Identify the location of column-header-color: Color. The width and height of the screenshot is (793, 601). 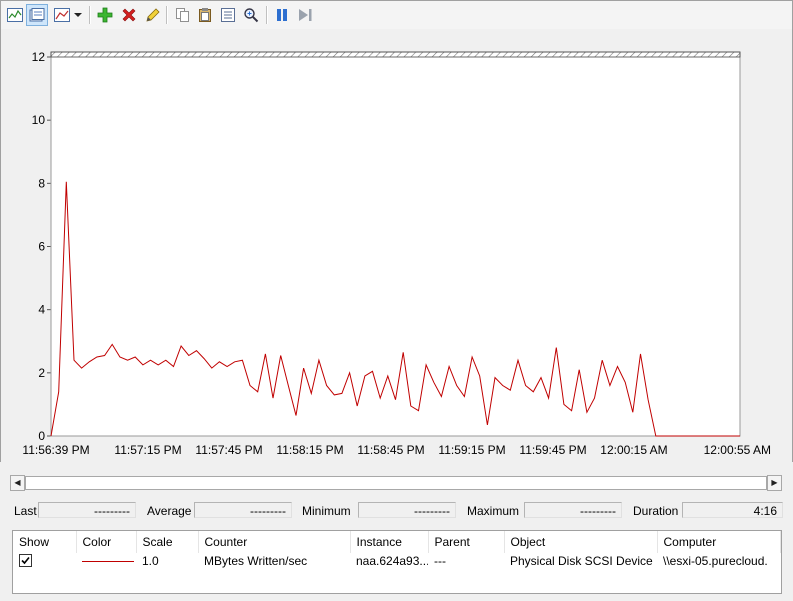
(106, 542).